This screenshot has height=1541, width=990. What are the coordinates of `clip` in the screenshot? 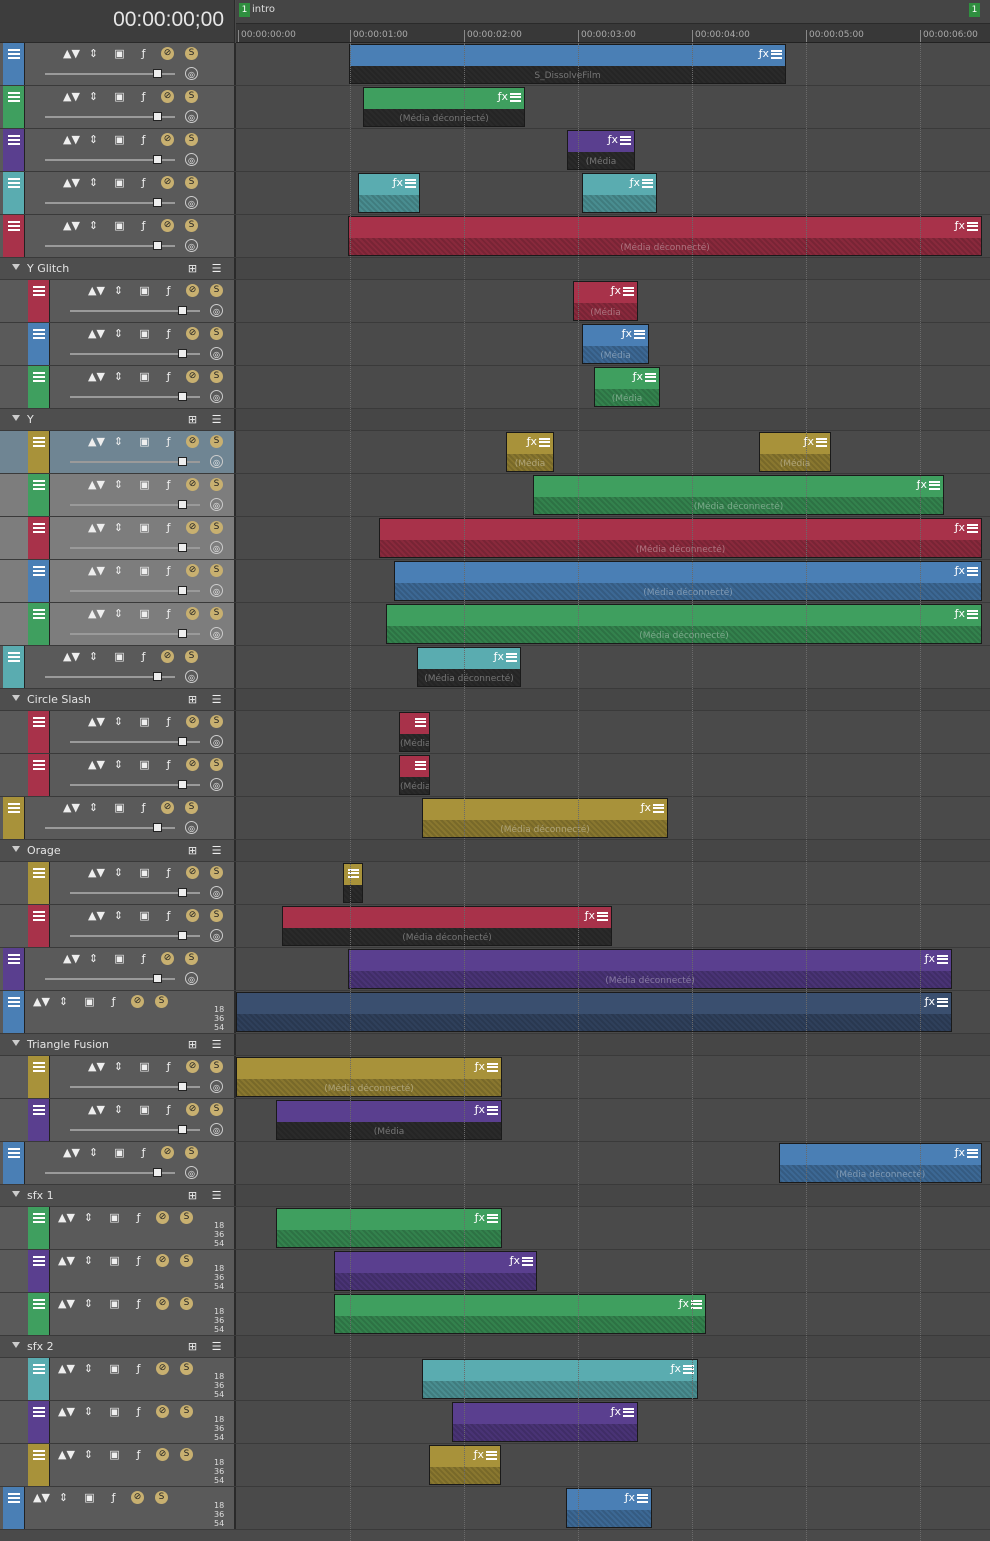 It's located at (353, 883).